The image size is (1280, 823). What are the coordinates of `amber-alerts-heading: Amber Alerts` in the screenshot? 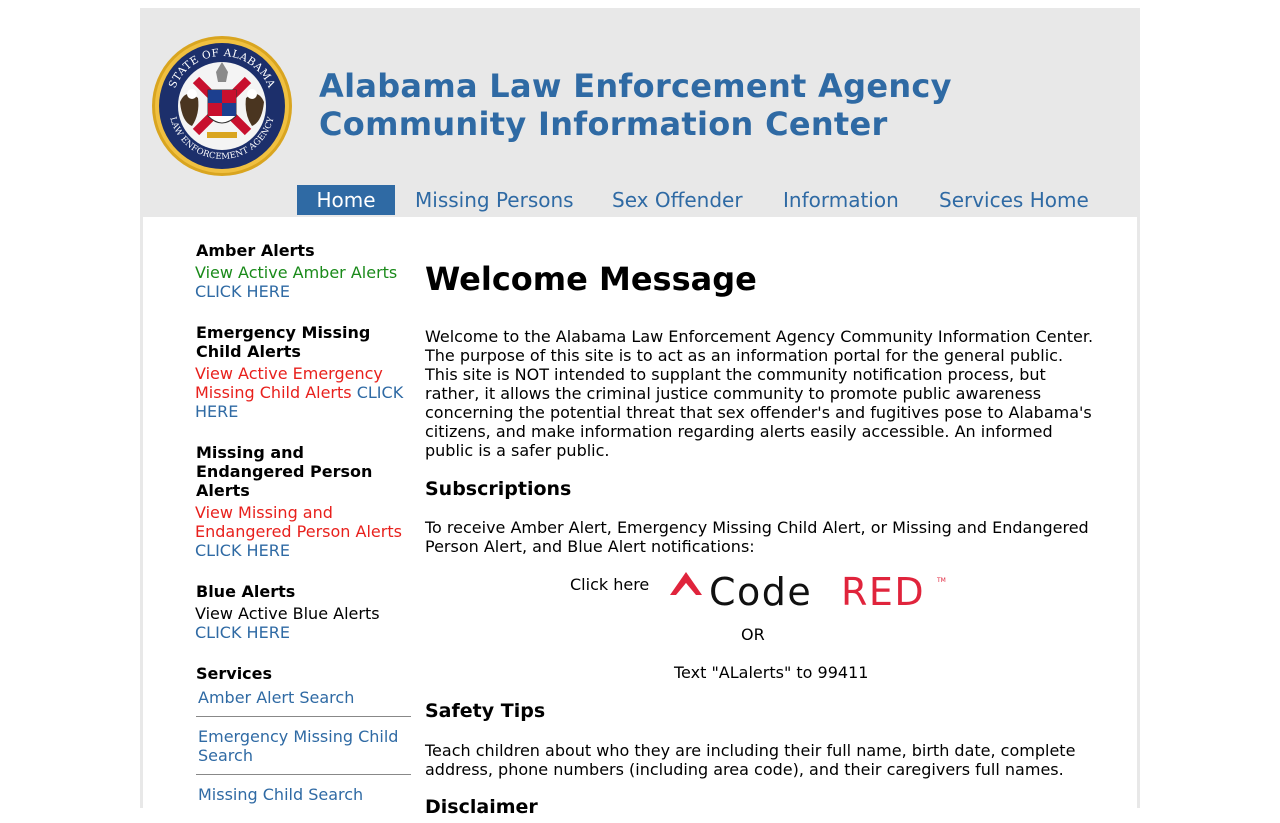 It's located at (255, 250).